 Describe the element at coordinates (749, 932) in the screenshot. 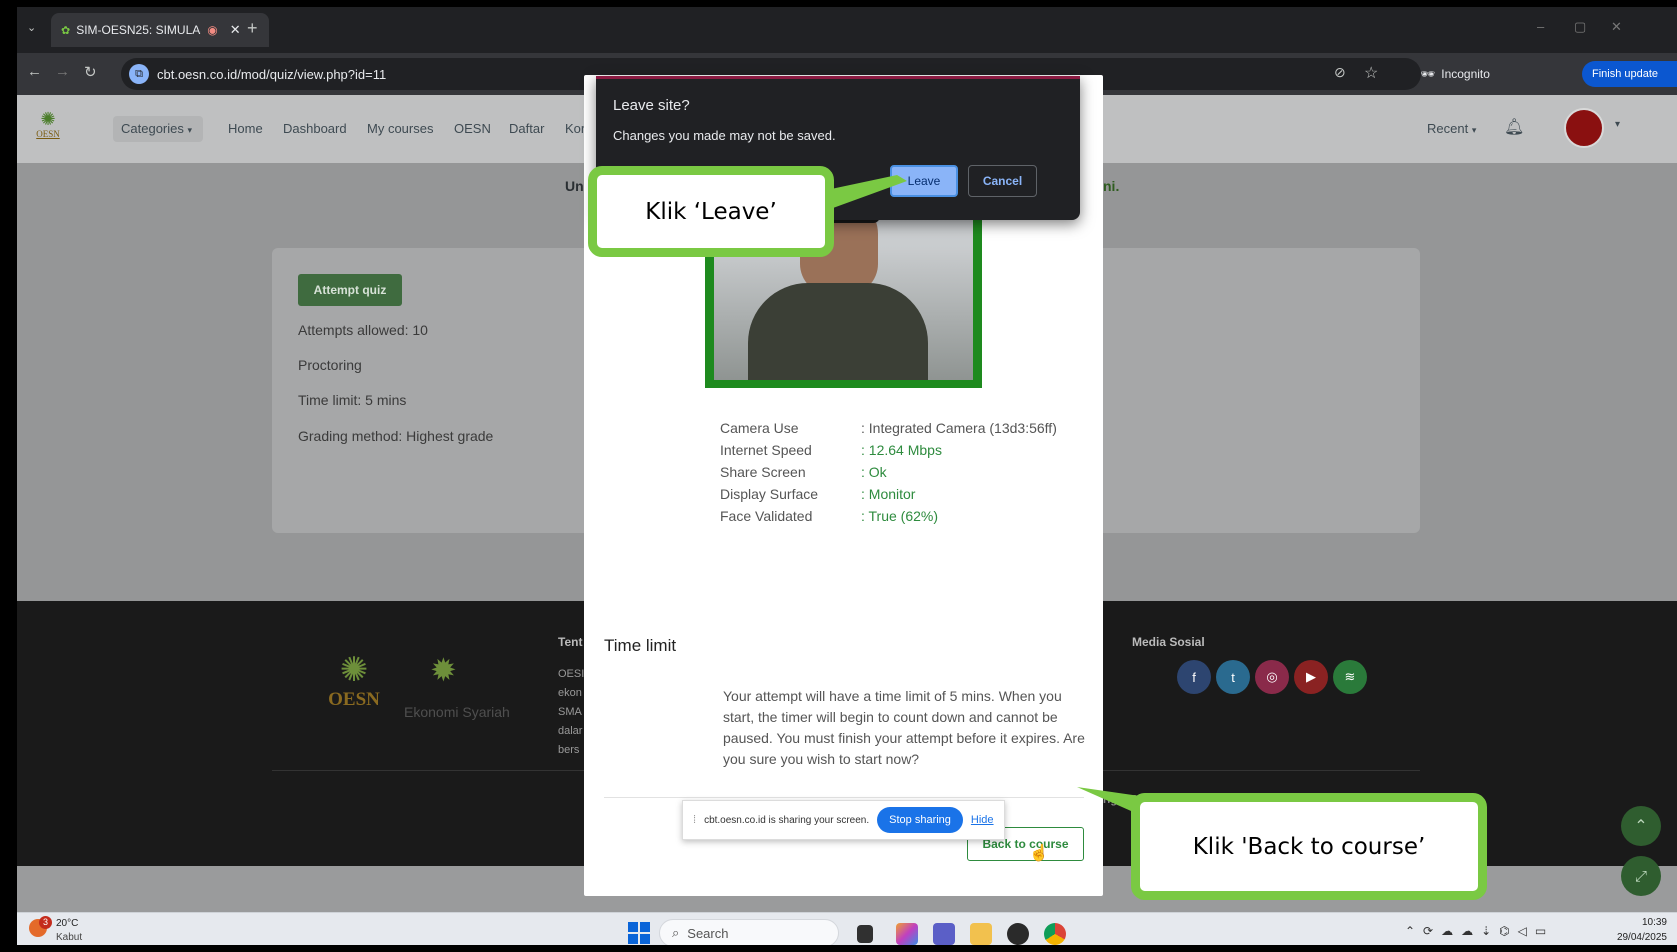

I see `taskbar-search: ⌕ Search` at that location.